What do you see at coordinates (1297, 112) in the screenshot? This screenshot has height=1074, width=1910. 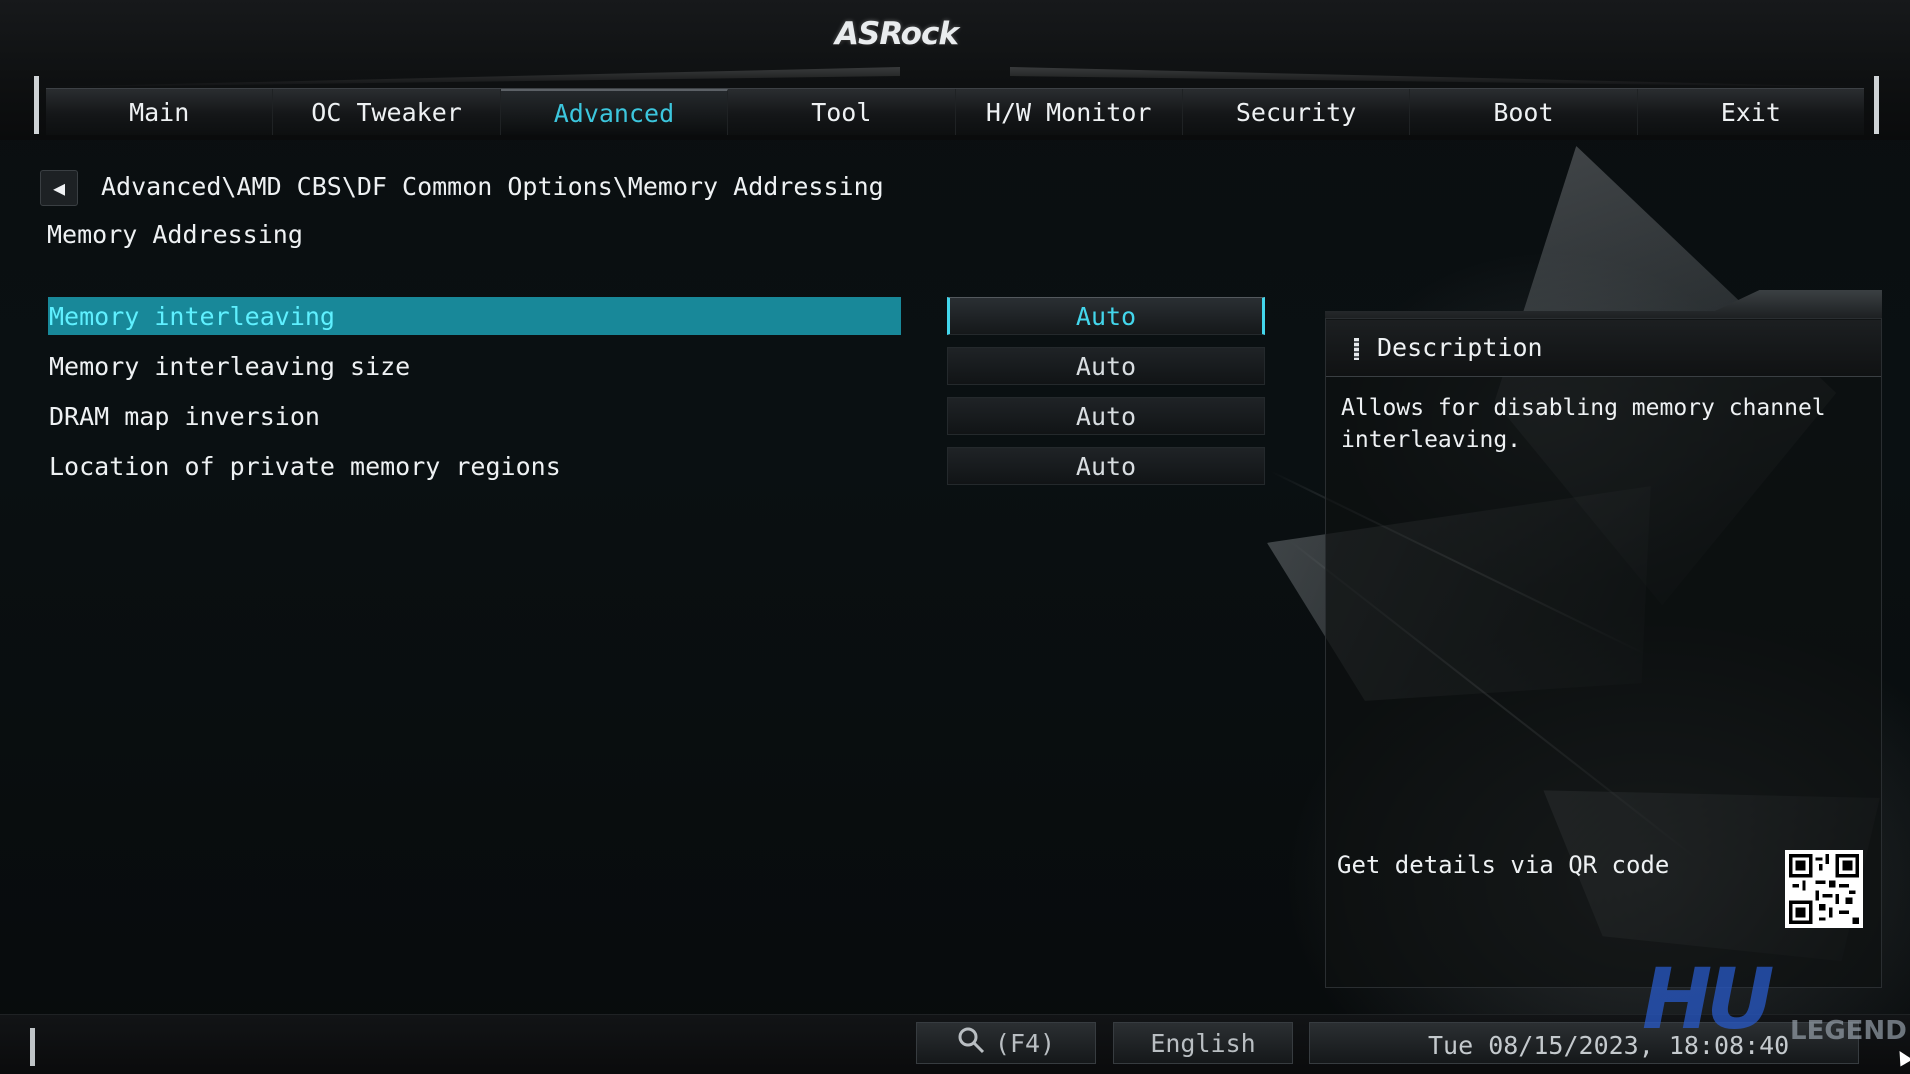 I see `tab-security: Security` at bounding box center [1297, 112].